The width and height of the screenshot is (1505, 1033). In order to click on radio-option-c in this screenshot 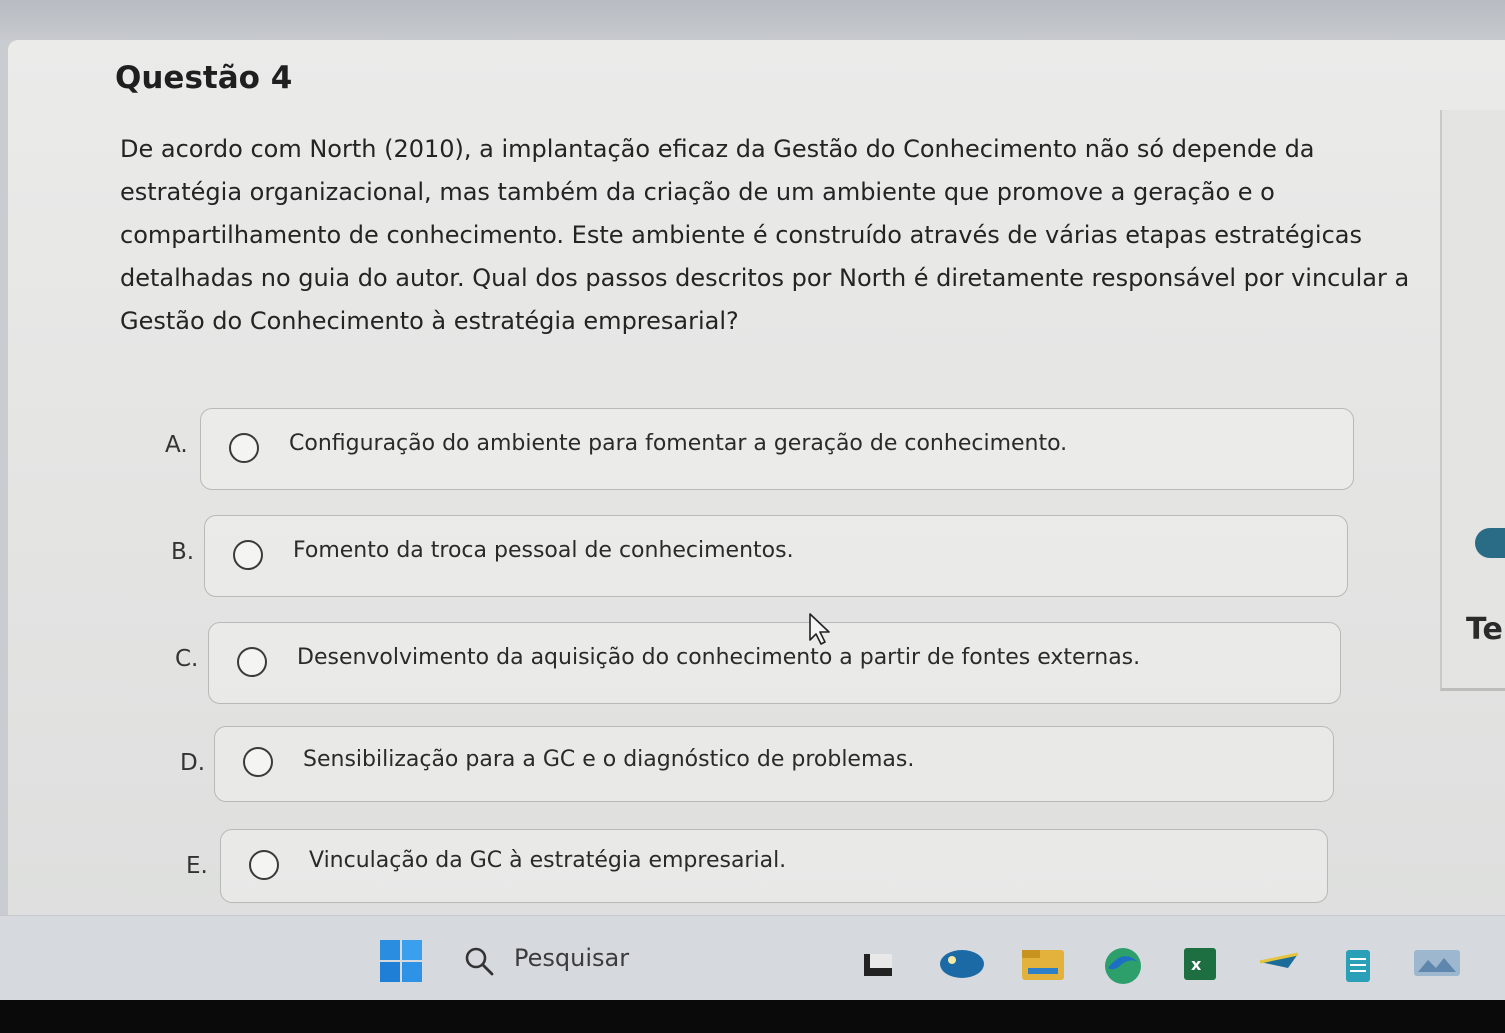, I will do `click(252, 662)`.